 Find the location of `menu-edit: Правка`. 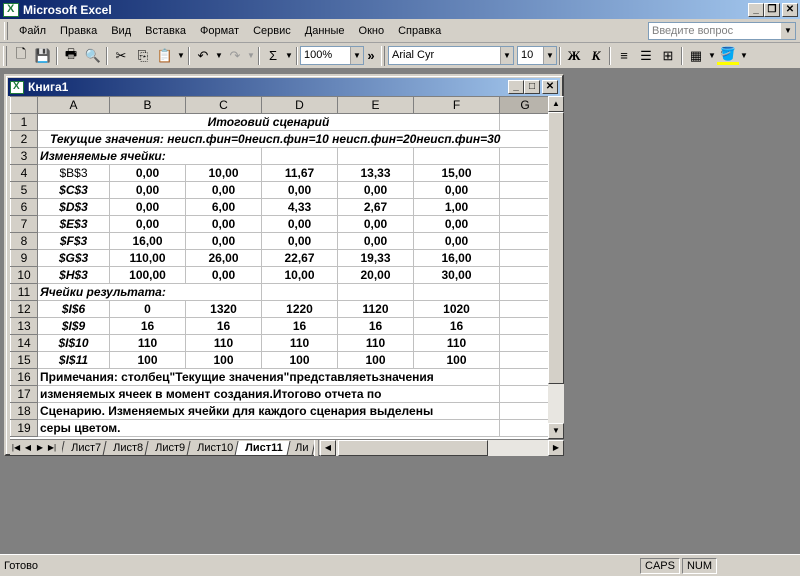

menu-edit: Правка is located at coordinates (78, 31).